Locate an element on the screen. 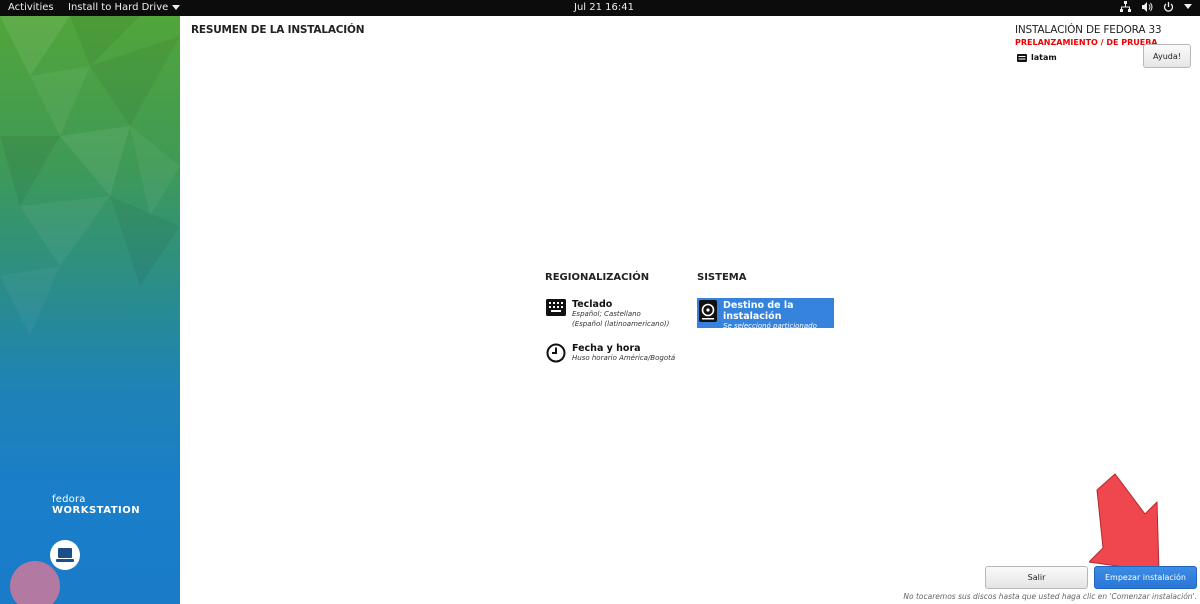 The image size is (1200, 604). quit-button: Salir is located at coordinates (1036, 577).